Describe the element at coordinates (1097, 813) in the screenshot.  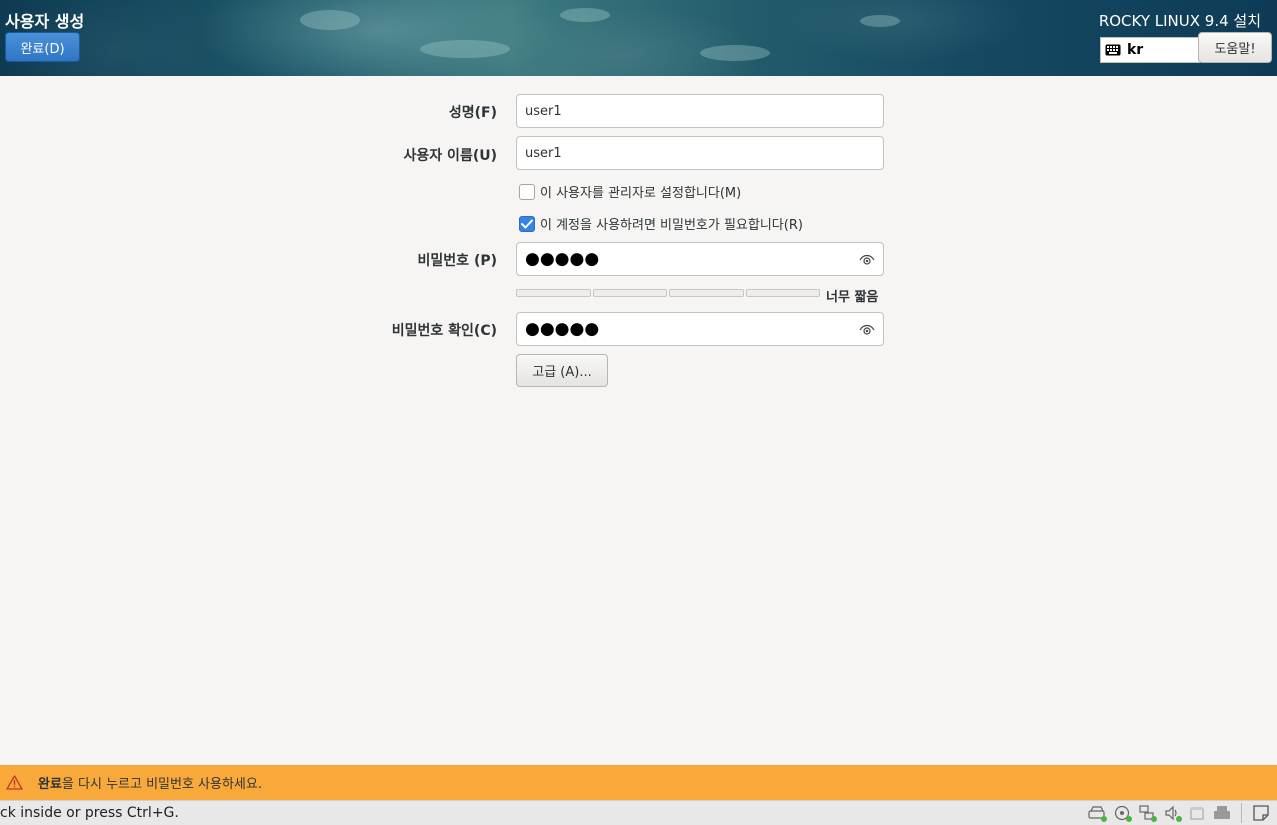
I see `hard-disk-icon` at that location.